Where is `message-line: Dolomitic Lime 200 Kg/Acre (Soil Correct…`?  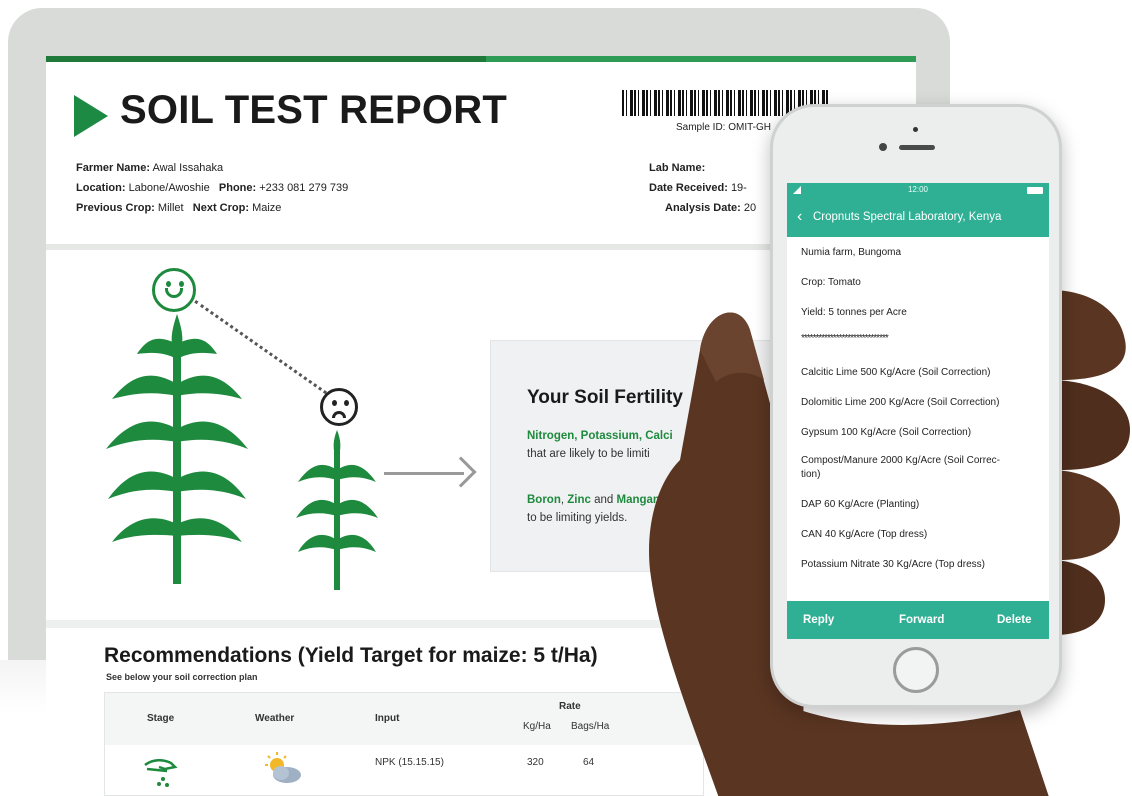 message-line: Dolomitic Lime 200 Kg/Acre (Soil Correct… is located at coordinates (900, 402).